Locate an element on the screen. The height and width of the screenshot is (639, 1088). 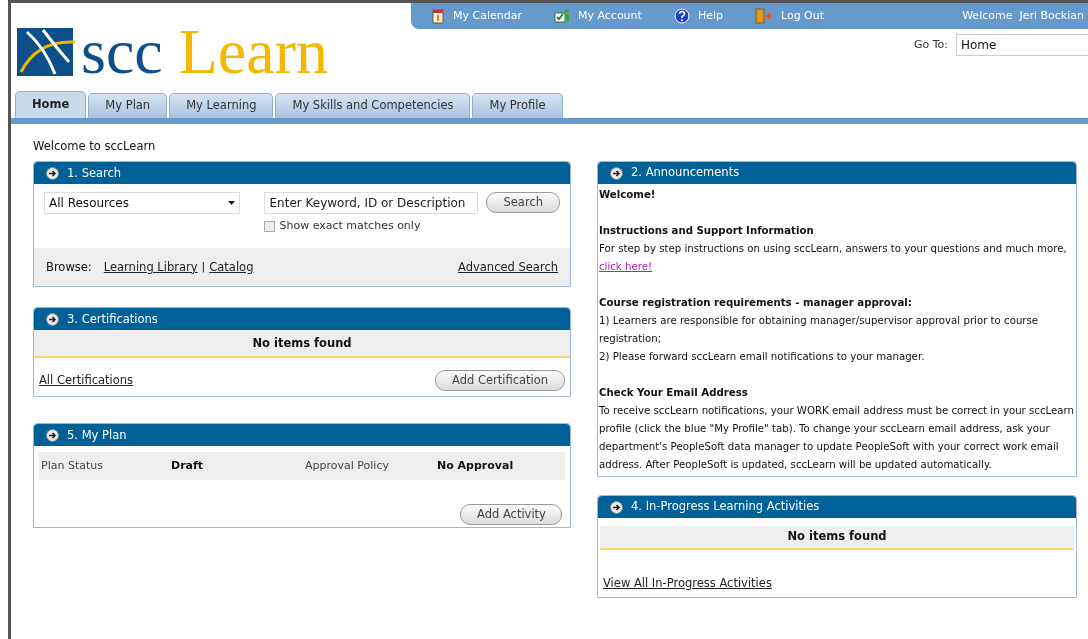
field-value: Draft is located at coordinates (188, 466).